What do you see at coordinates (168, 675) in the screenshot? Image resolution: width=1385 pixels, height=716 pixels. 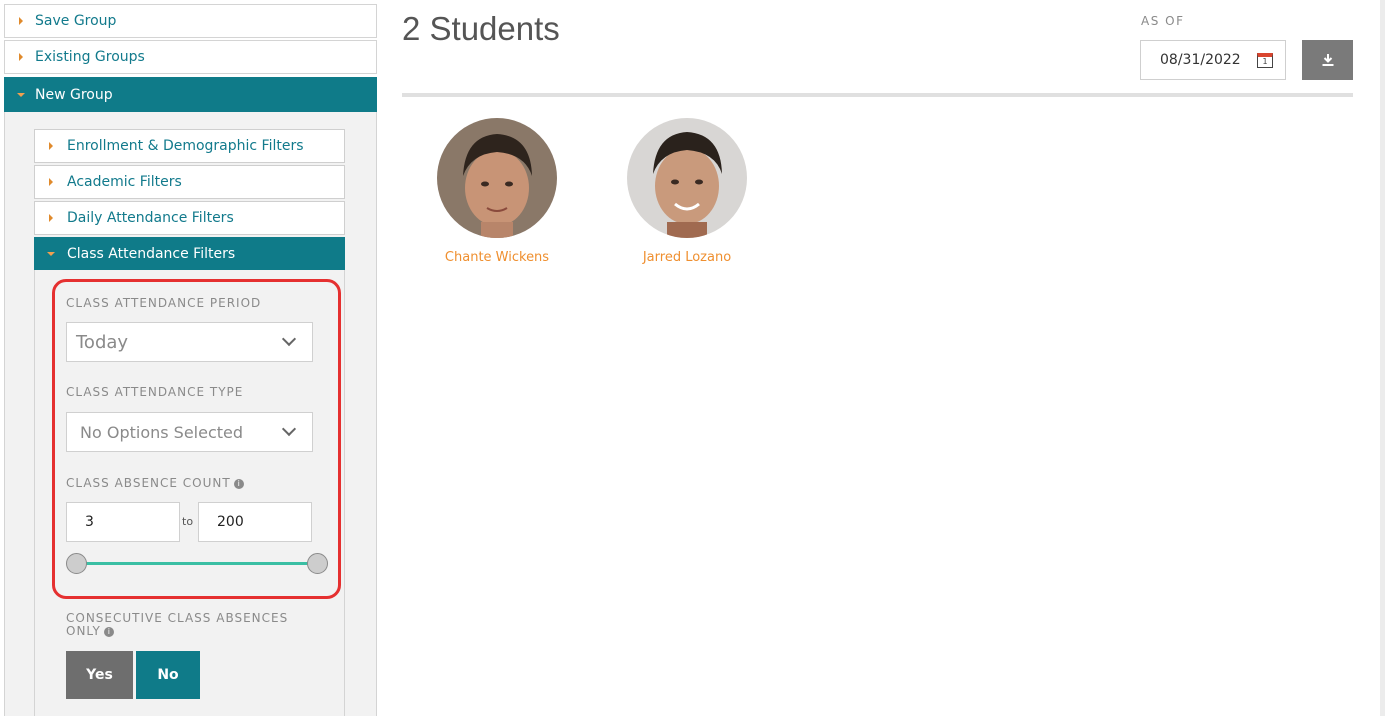 I see `consecutive-no-button: No` at bounding box center [168, 675].